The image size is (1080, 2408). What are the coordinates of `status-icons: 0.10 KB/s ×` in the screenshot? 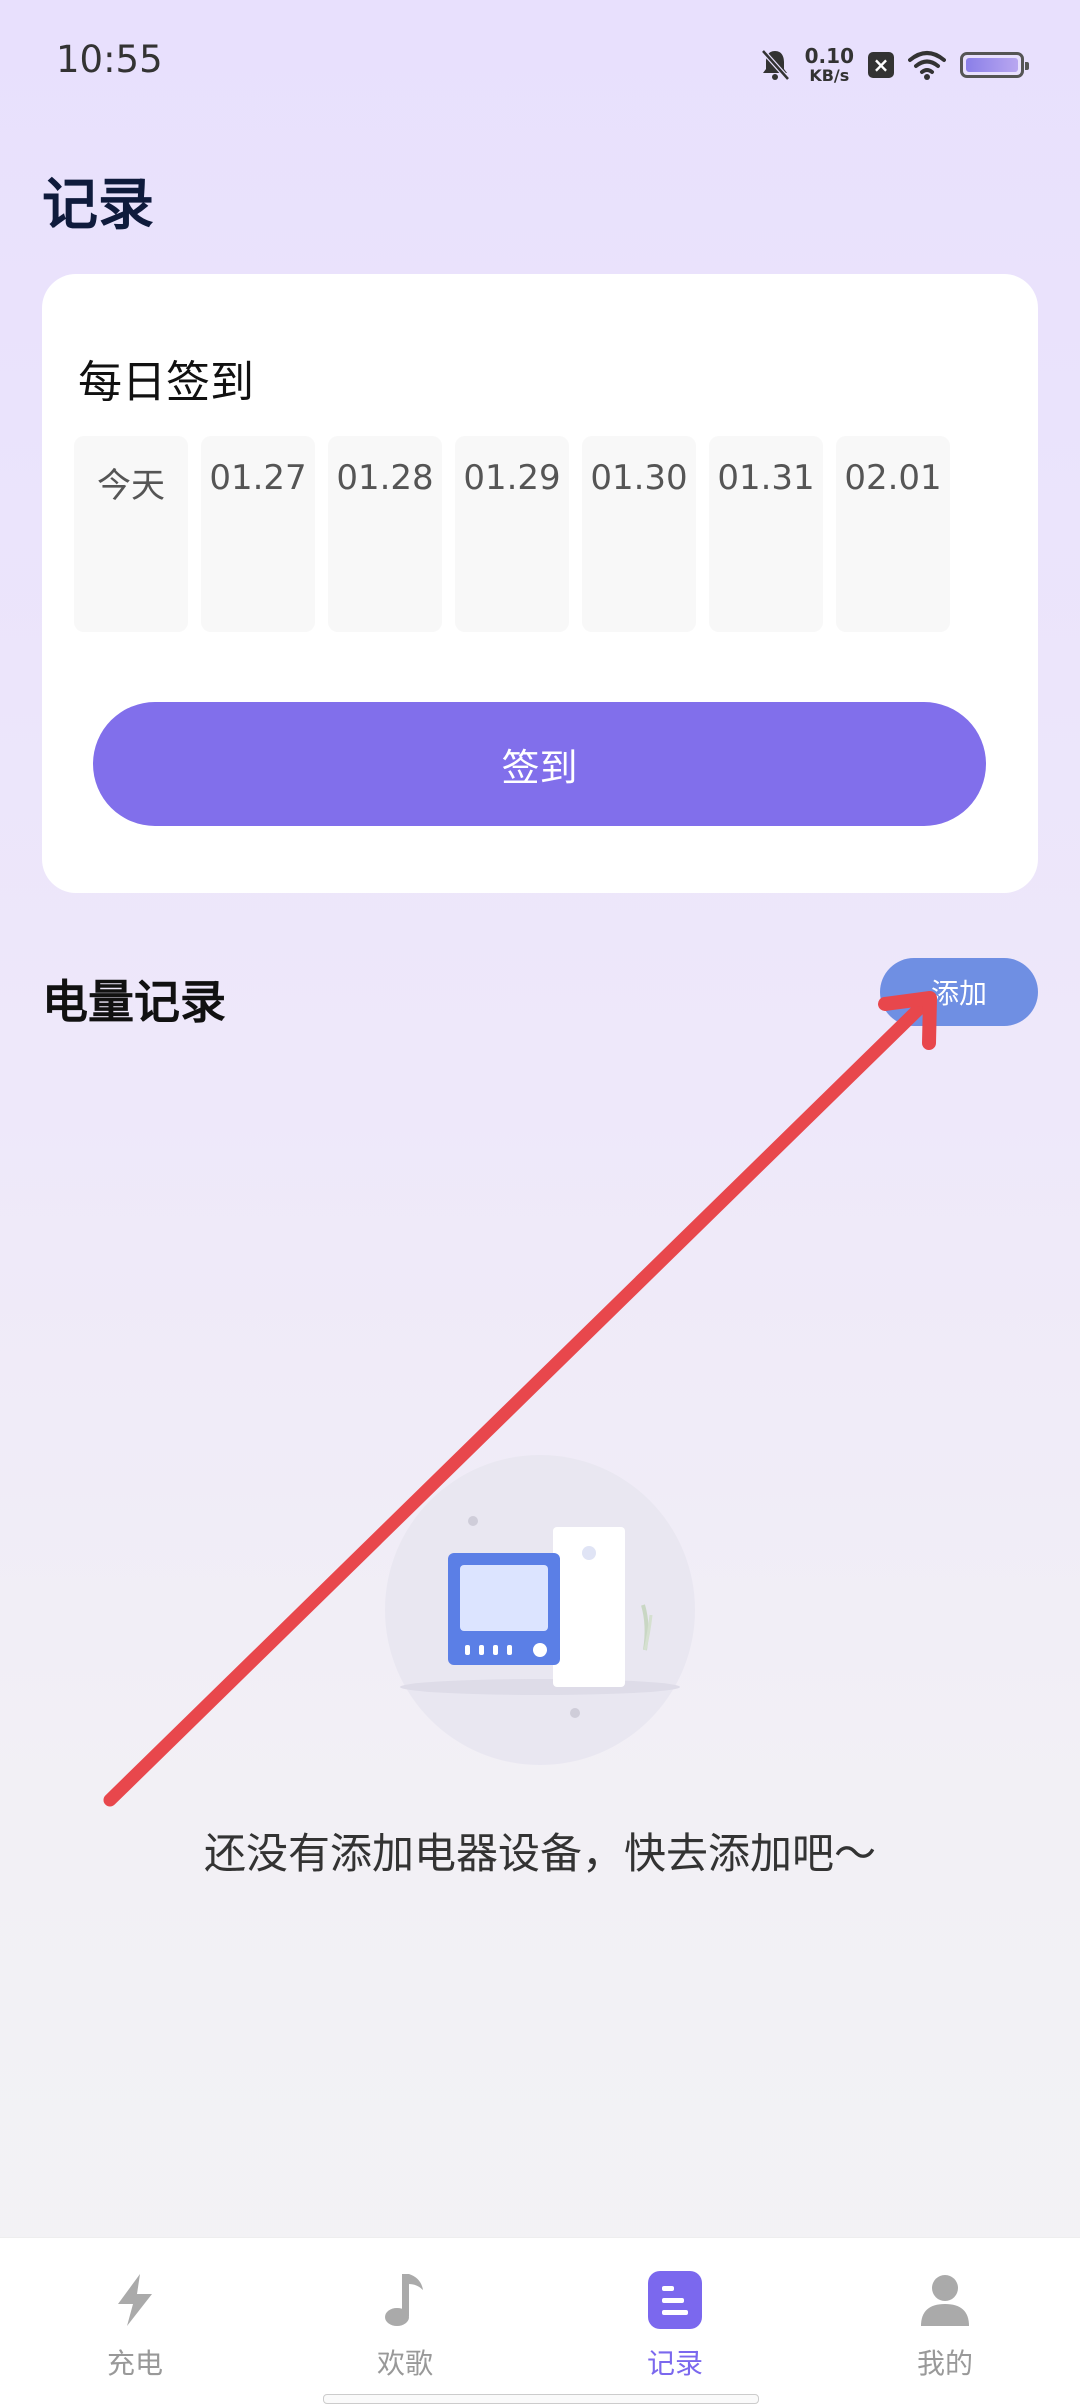 It's located at (894, 65).